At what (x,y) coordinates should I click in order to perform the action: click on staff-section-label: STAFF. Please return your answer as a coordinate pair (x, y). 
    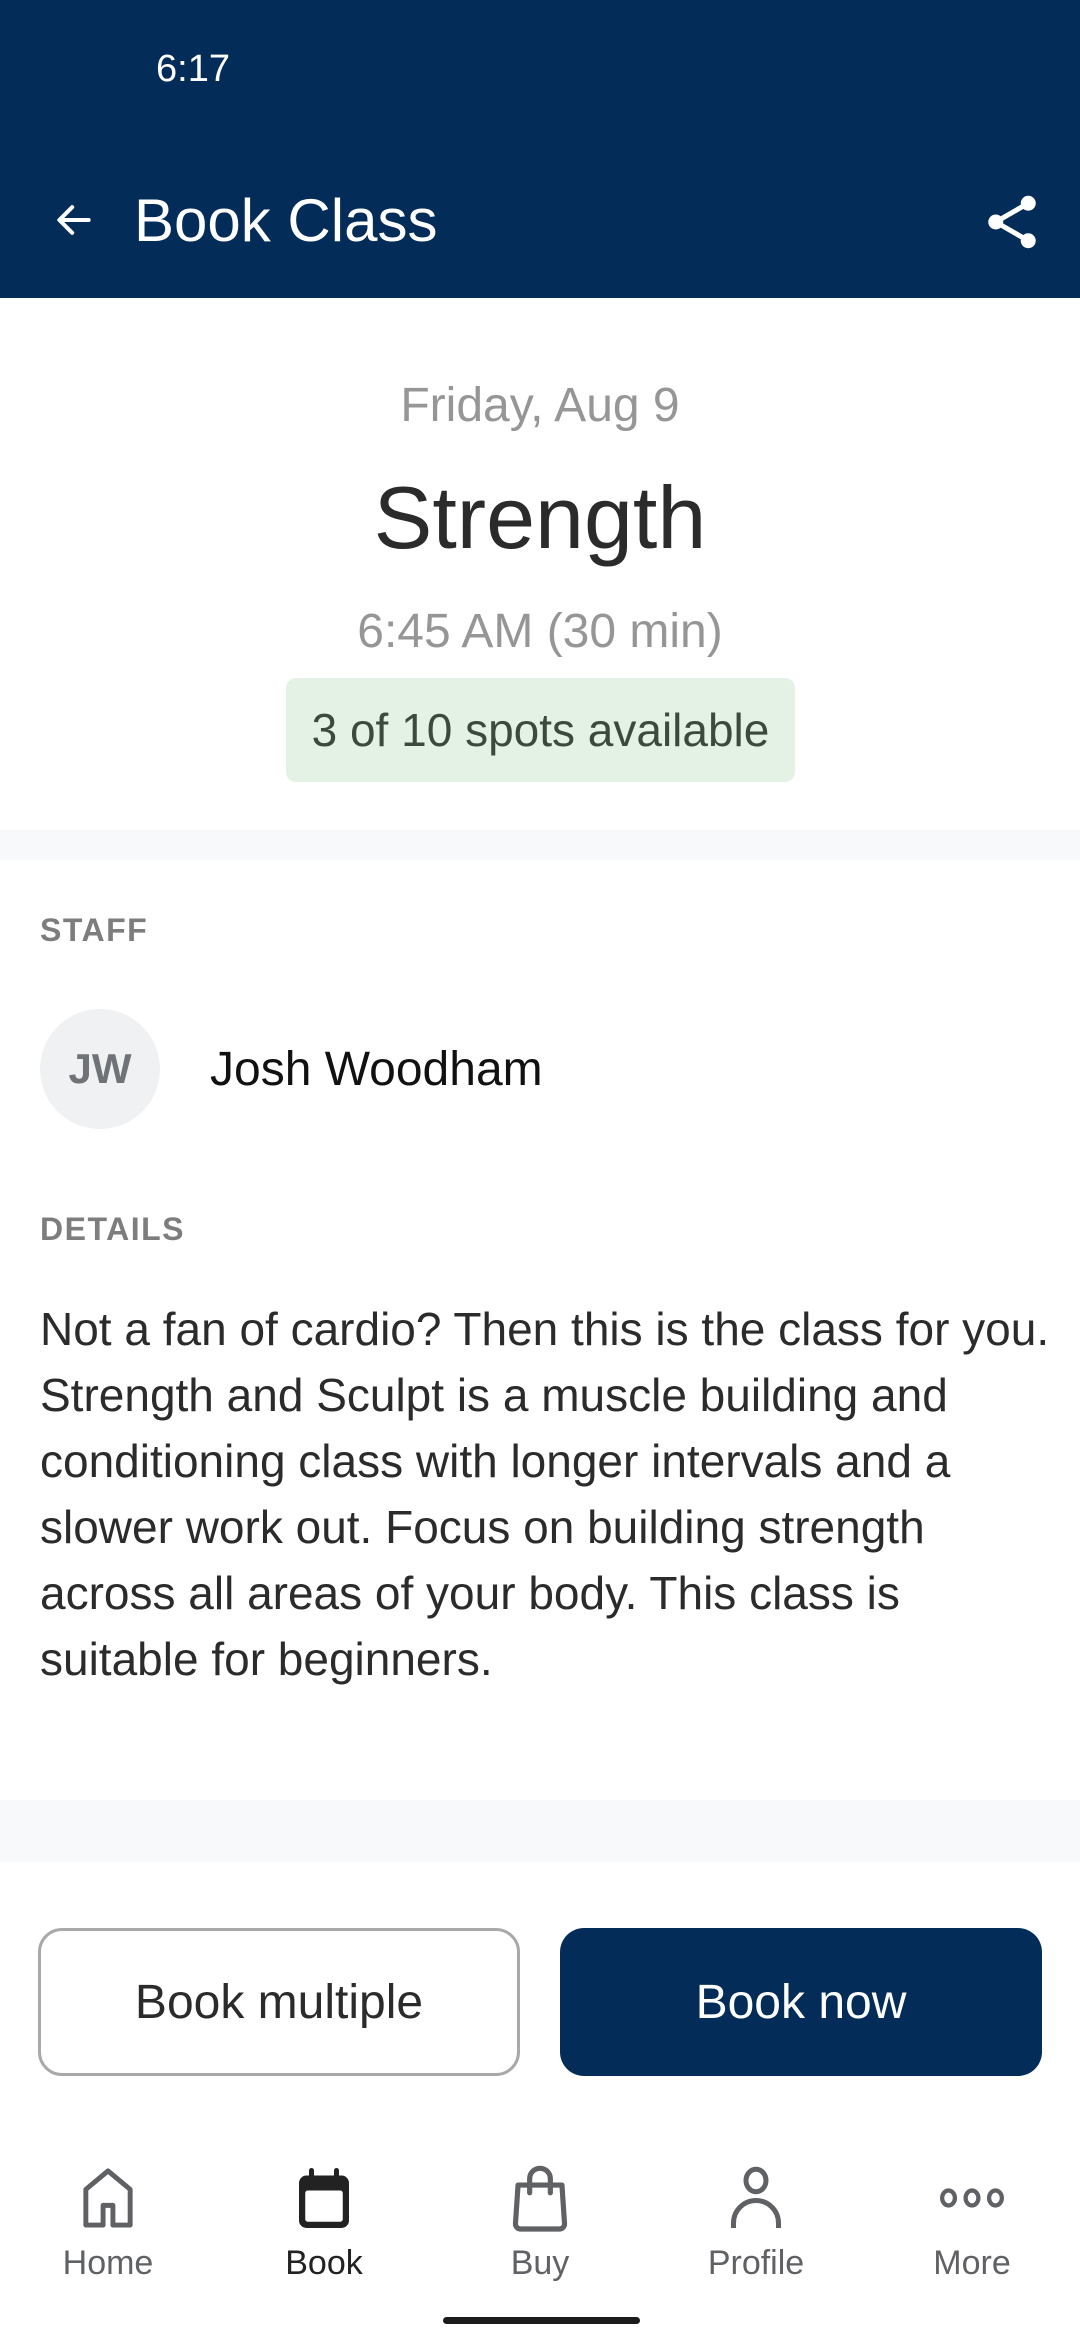
    Looking at the image, I should click on (94, 930).